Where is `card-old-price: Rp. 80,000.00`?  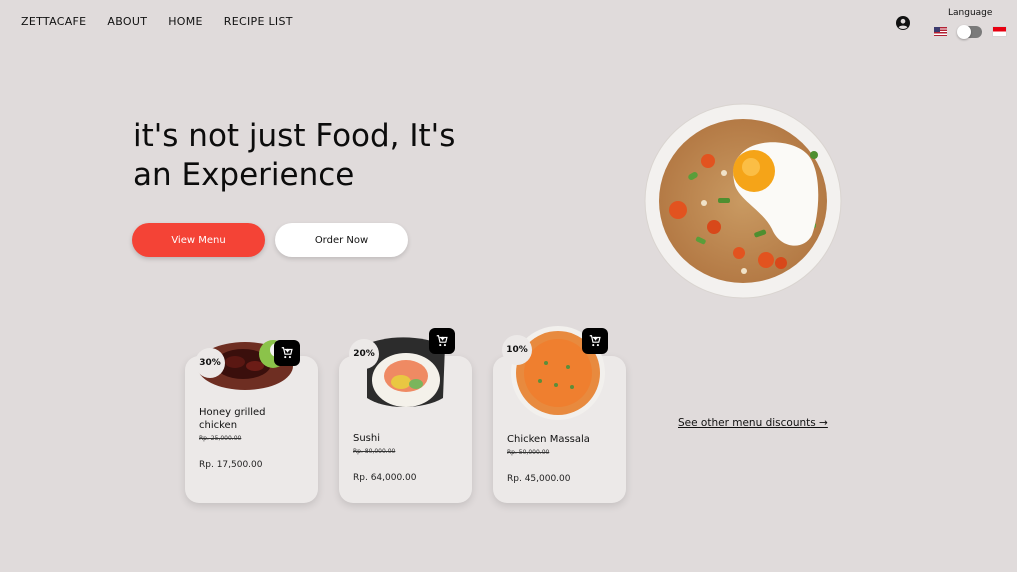 card-old-price: Rp. 80,000.00 is located at coordinates (374, 451).